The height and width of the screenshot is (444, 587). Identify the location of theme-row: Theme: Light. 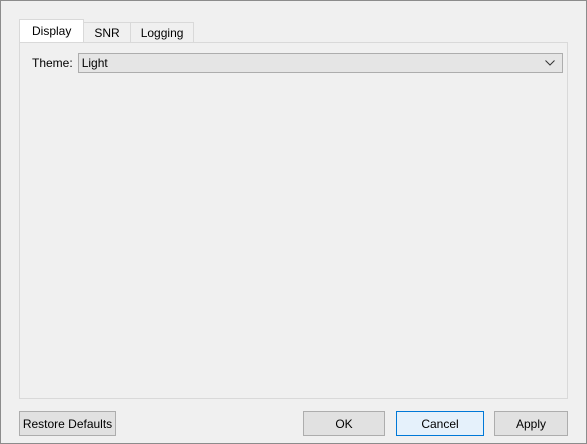
(297, 63).